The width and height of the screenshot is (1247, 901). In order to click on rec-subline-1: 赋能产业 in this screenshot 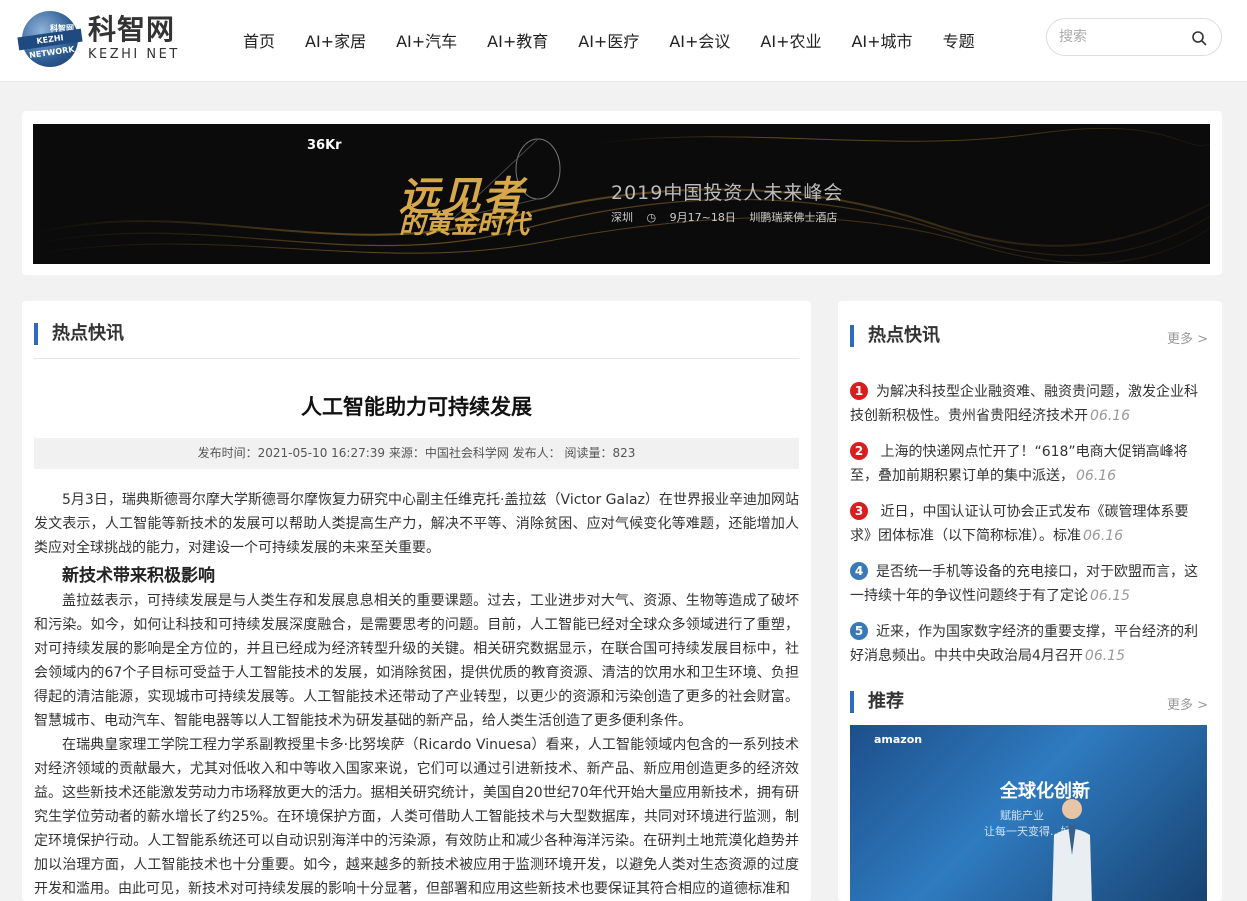, I will do `click(1022, 815)`.